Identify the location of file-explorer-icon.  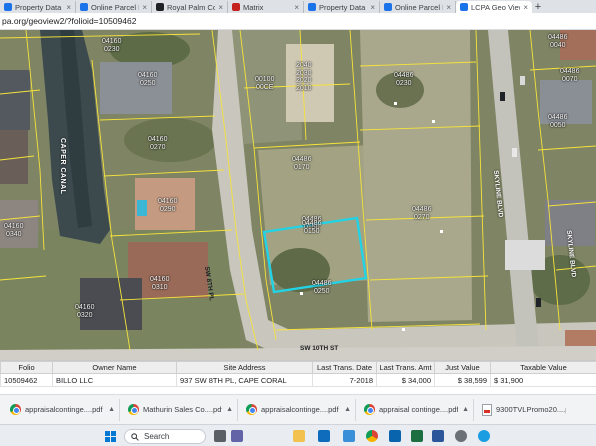
(299, 436).